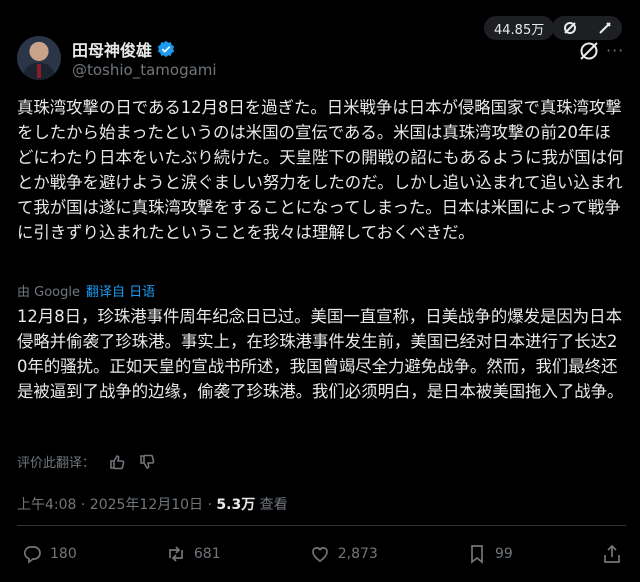 This screenshot has width=640, height=582. I want to click on share-button, so click(612, 554).